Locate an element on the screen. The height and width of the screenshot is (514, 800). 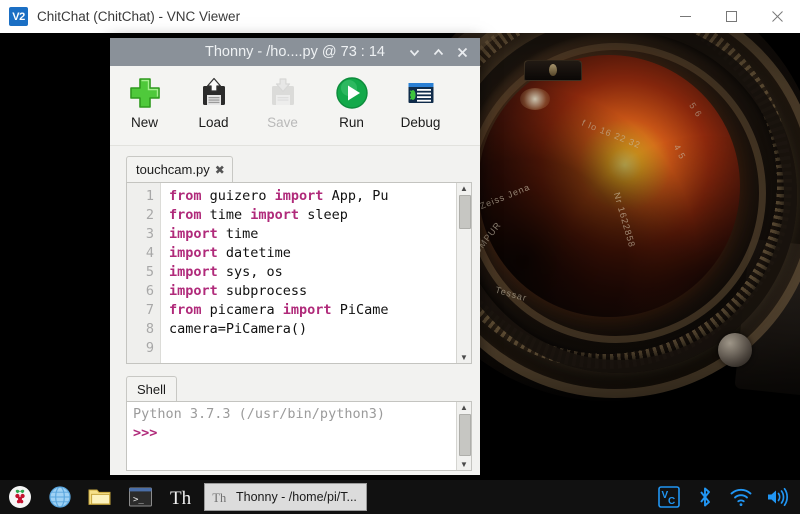
system-tray: V C is located at coordinates (726, 497).